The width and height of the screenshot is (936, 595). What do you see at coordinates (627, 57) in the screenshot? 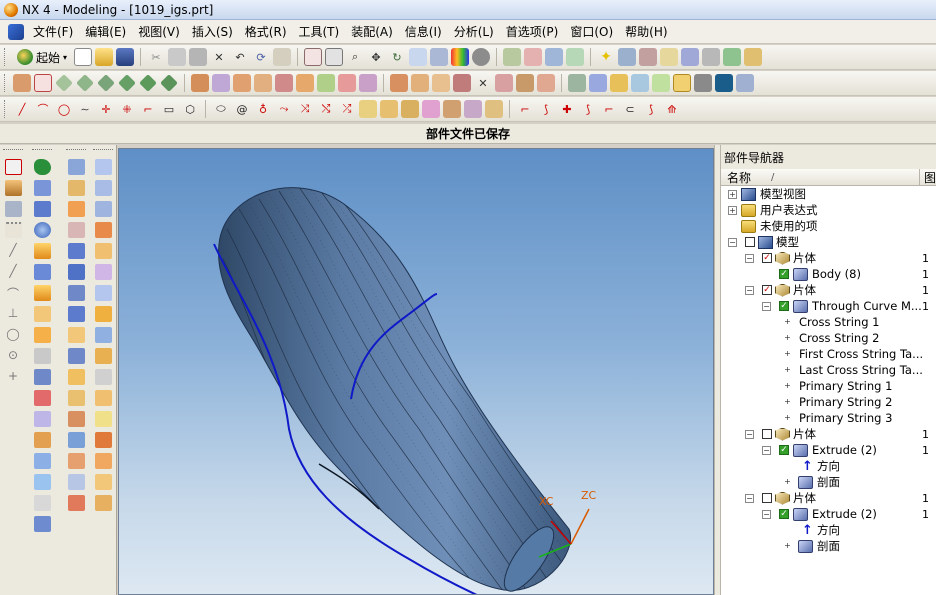
I see `display-icon` at bounding box center [627, 57].